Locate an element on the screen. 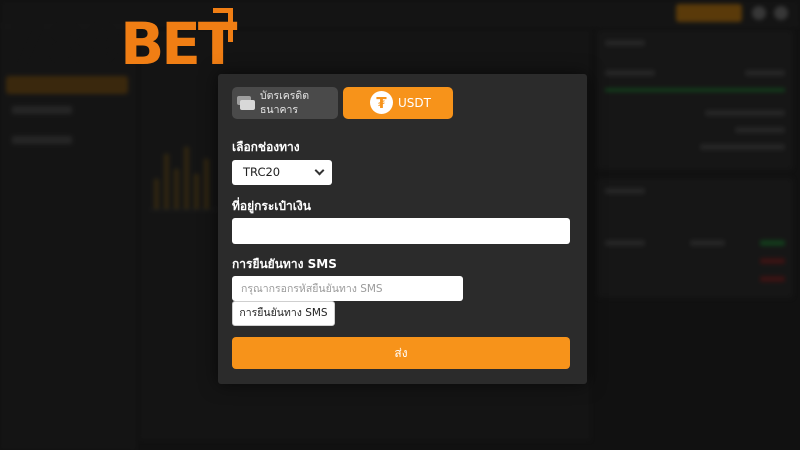 This screenshot has width=800, height=450. channel-label: เลือกช่องทาง is located at coordinates (266, 147).